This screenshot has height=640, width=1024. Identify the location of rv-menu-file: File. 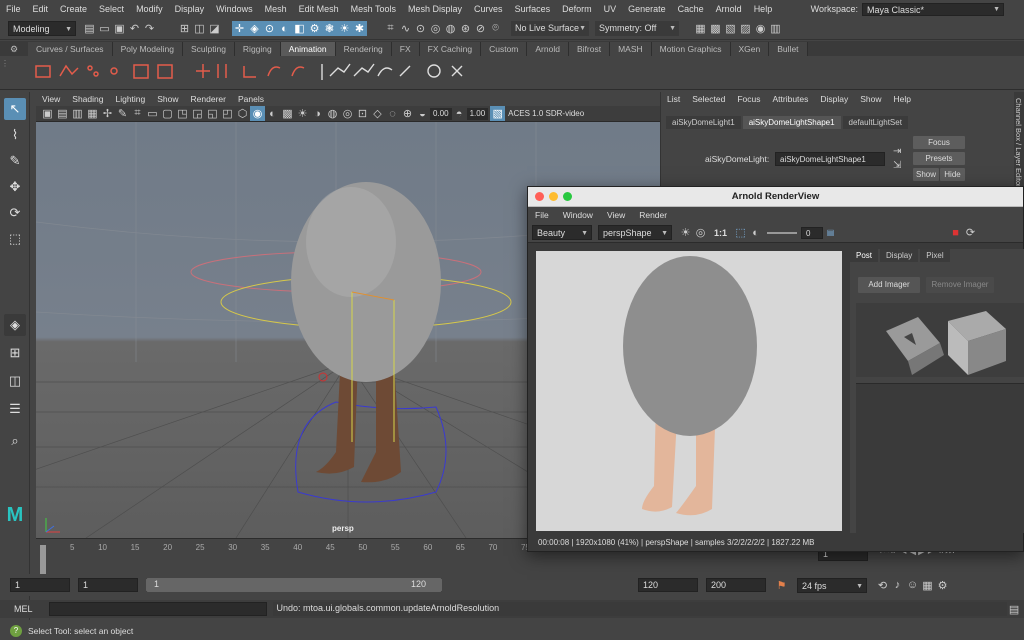
(542, 215).